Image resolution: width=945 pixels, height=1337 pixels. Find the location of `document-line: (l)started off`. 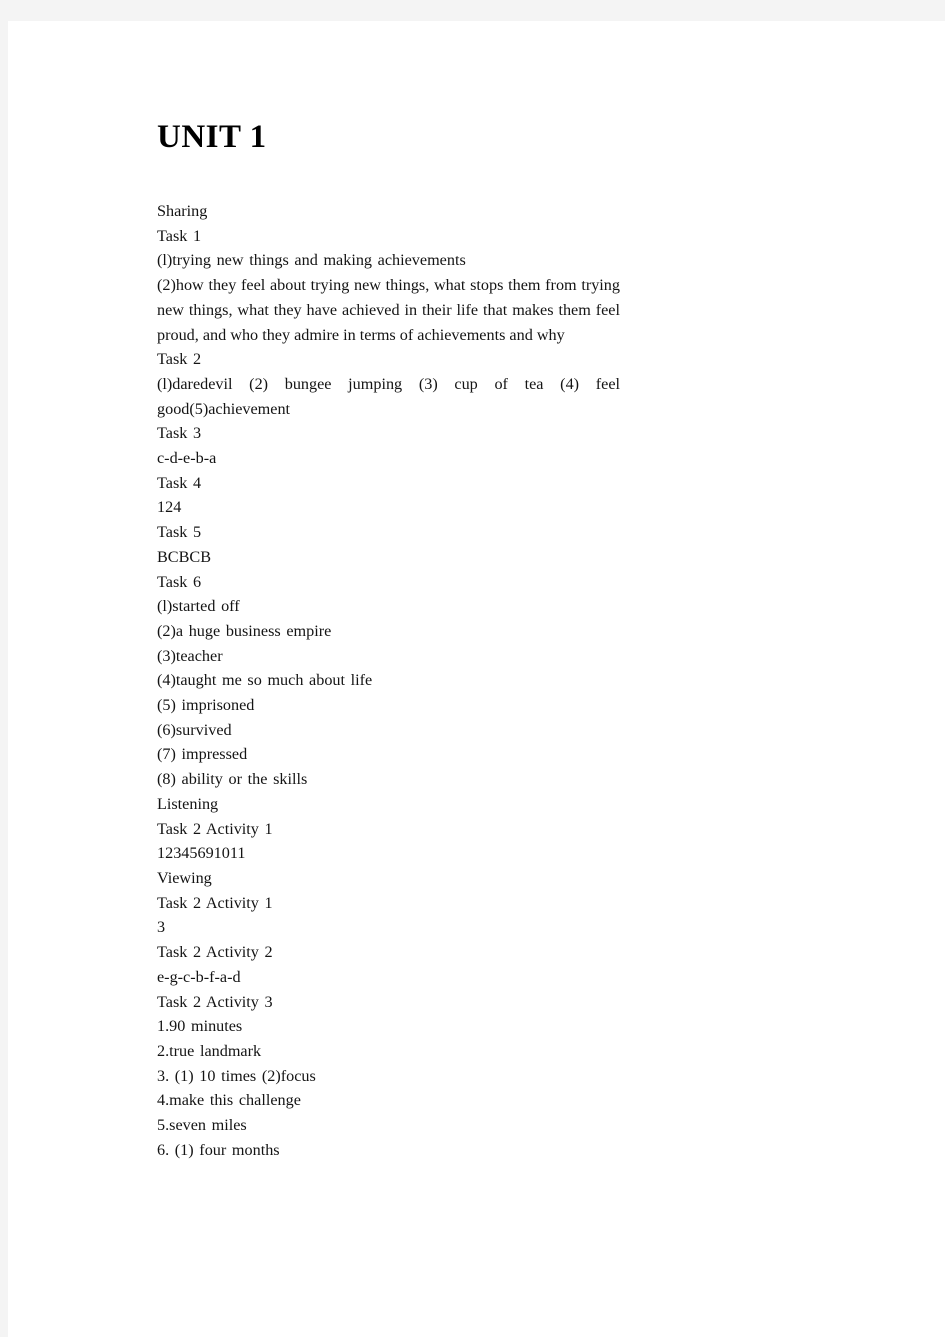

document-line: (l)started off is located at coordinates (198, 606).